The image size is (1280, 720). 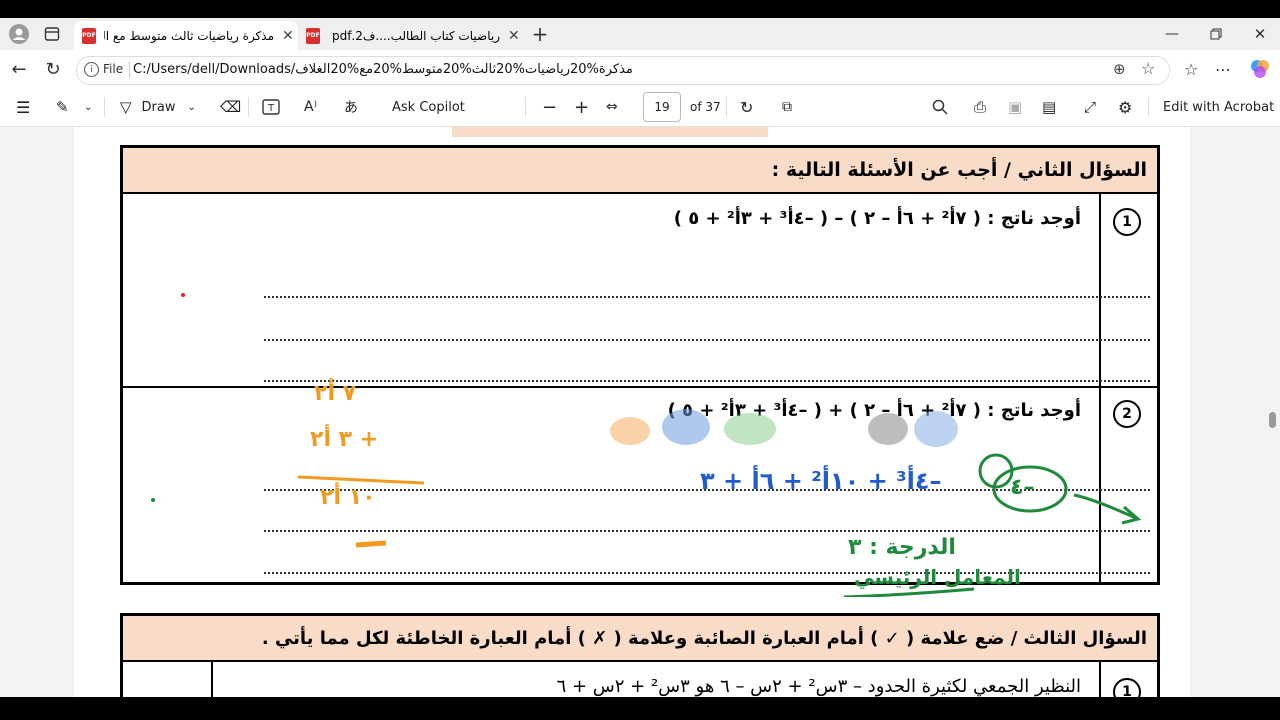 What do you see at coordinates (705, 107) in the screenshot?
I see `page-total: of 37` at bounding box center [705, 107].